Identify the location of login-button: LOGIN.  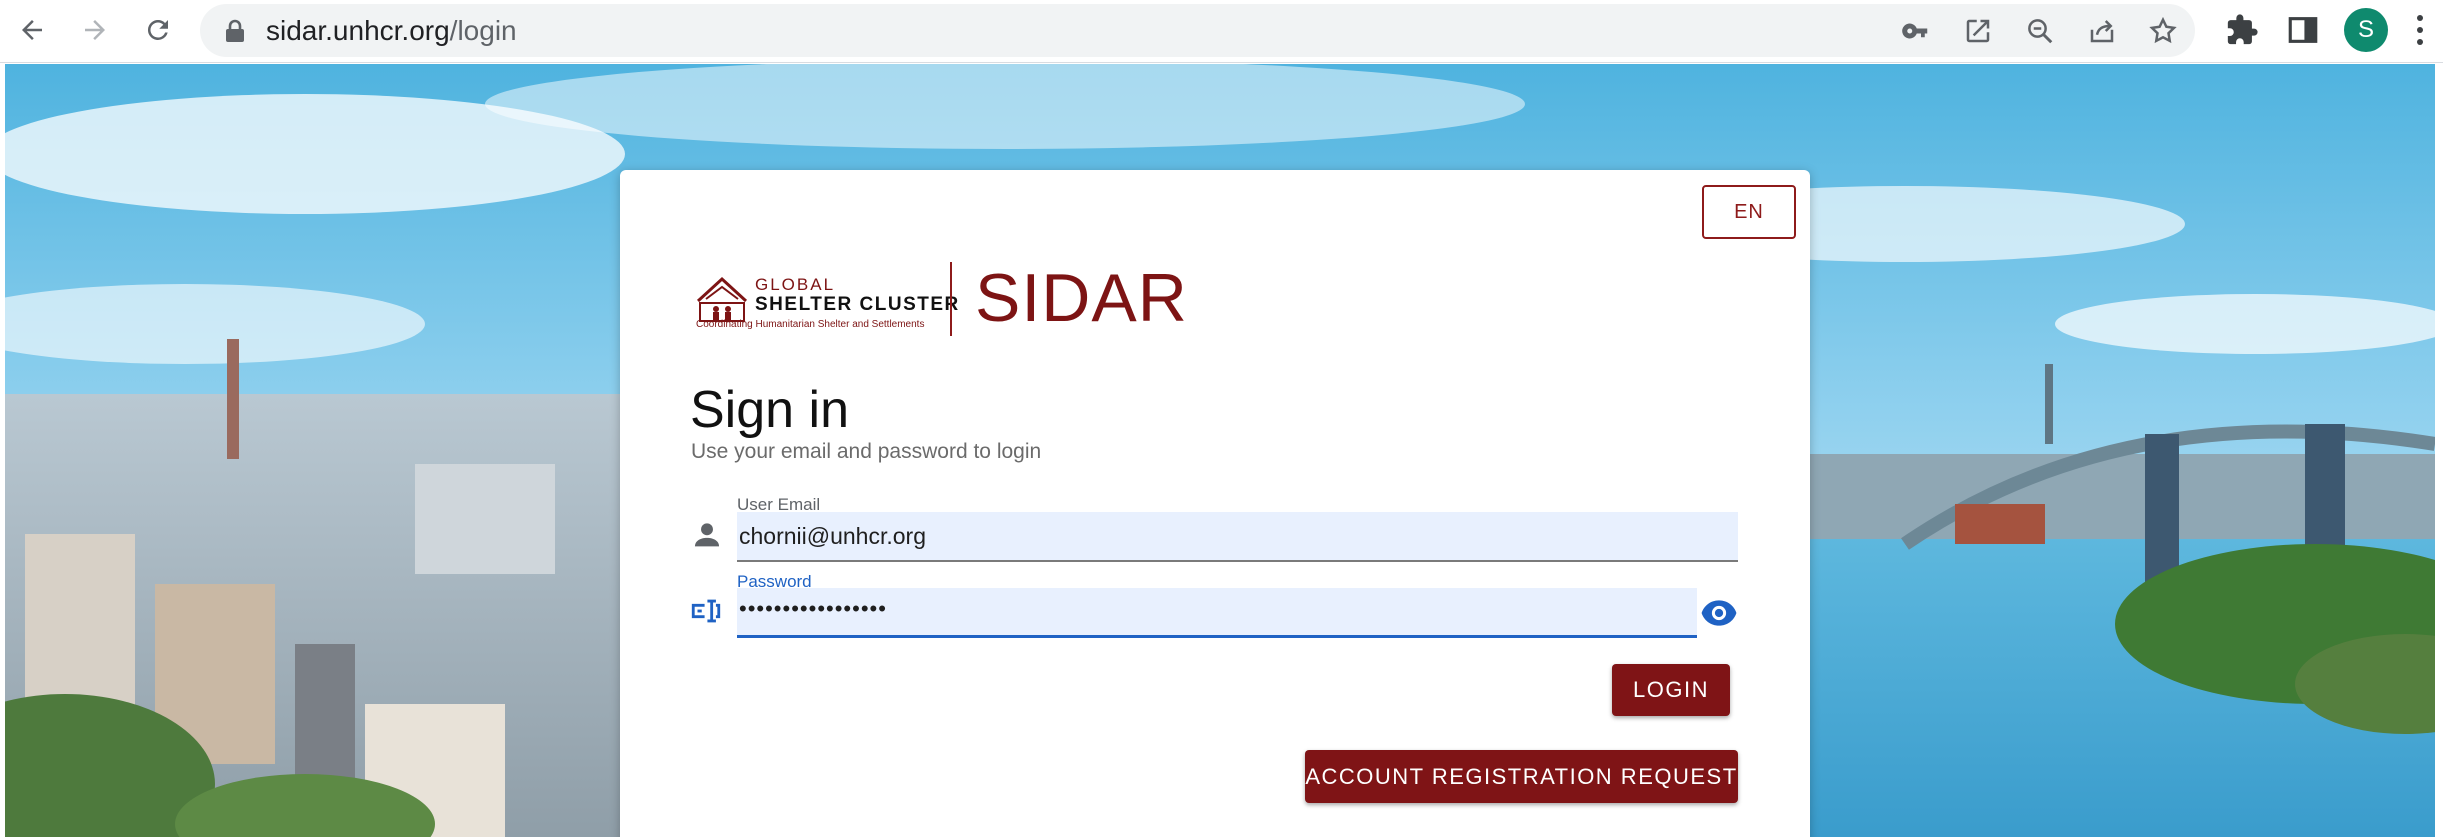
(1671, 690).